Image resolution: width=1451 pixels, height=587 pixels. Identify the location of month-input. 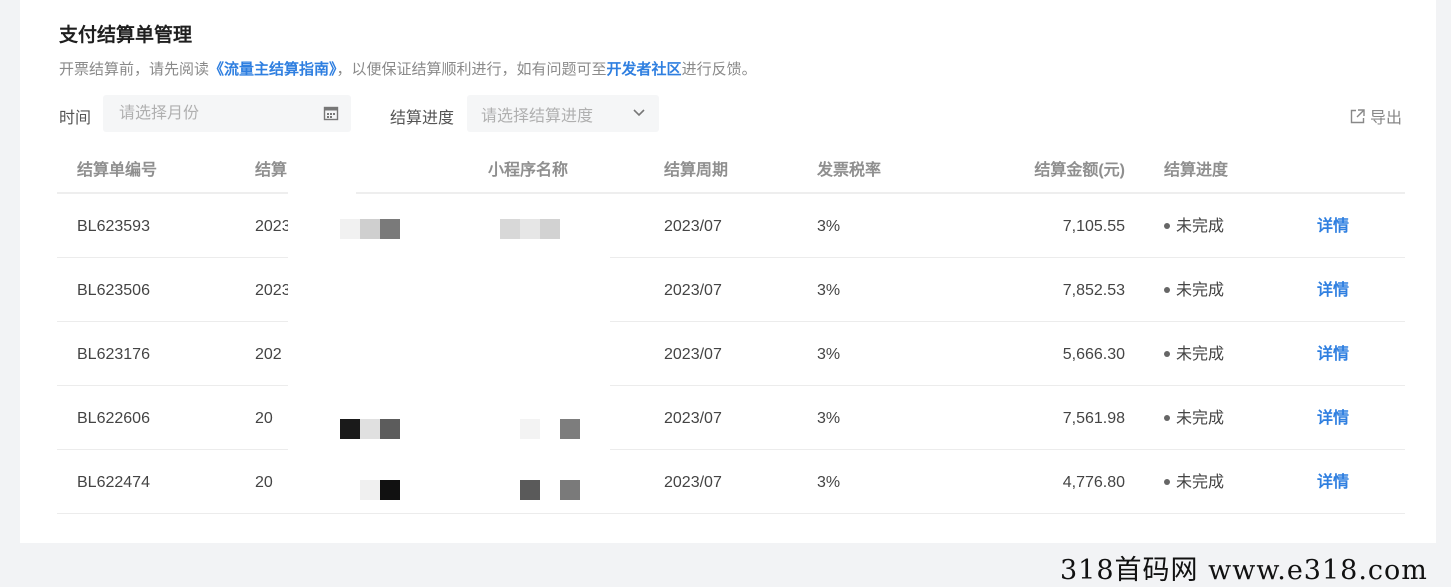
(227, 113).